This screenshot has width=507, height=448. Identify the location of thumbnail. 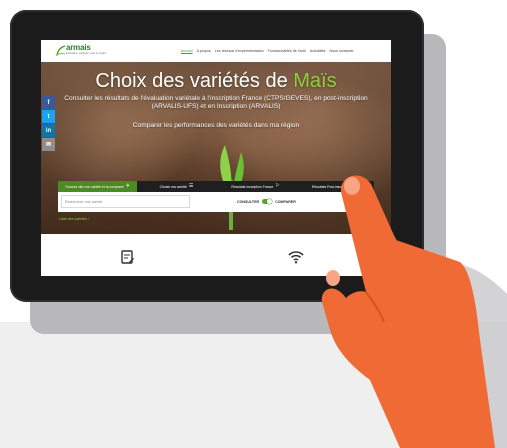
(333, 278).